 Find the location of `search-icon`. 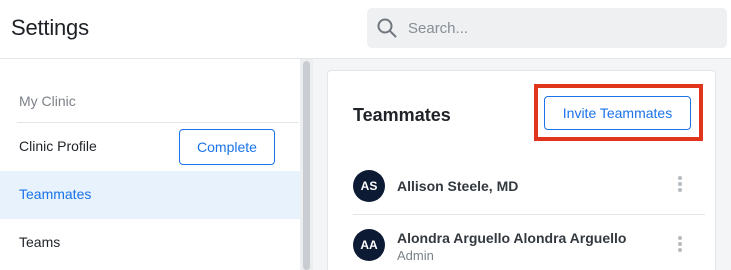

search-icon is located at coordinates (387, 28).